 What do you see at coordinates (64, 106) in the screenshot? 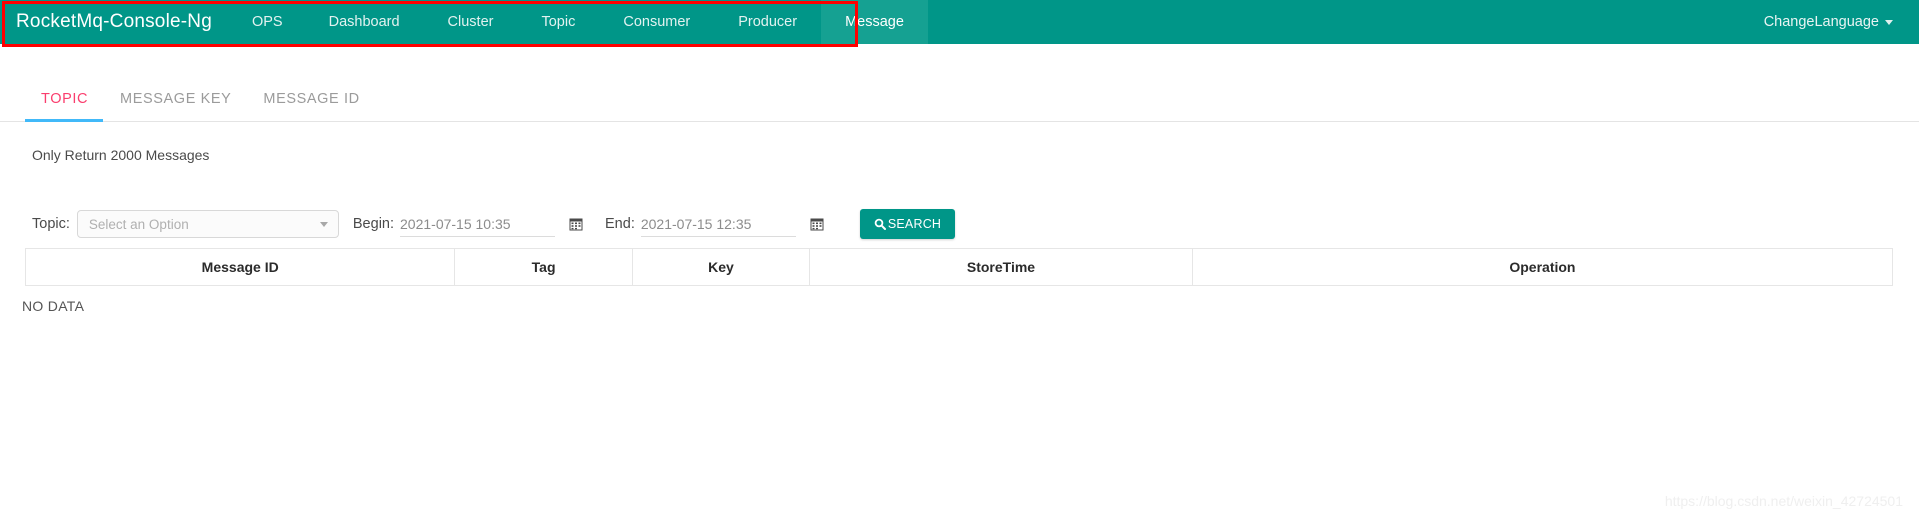
I see `tab-topic: TOPIC` at bounding box center [64, 106].